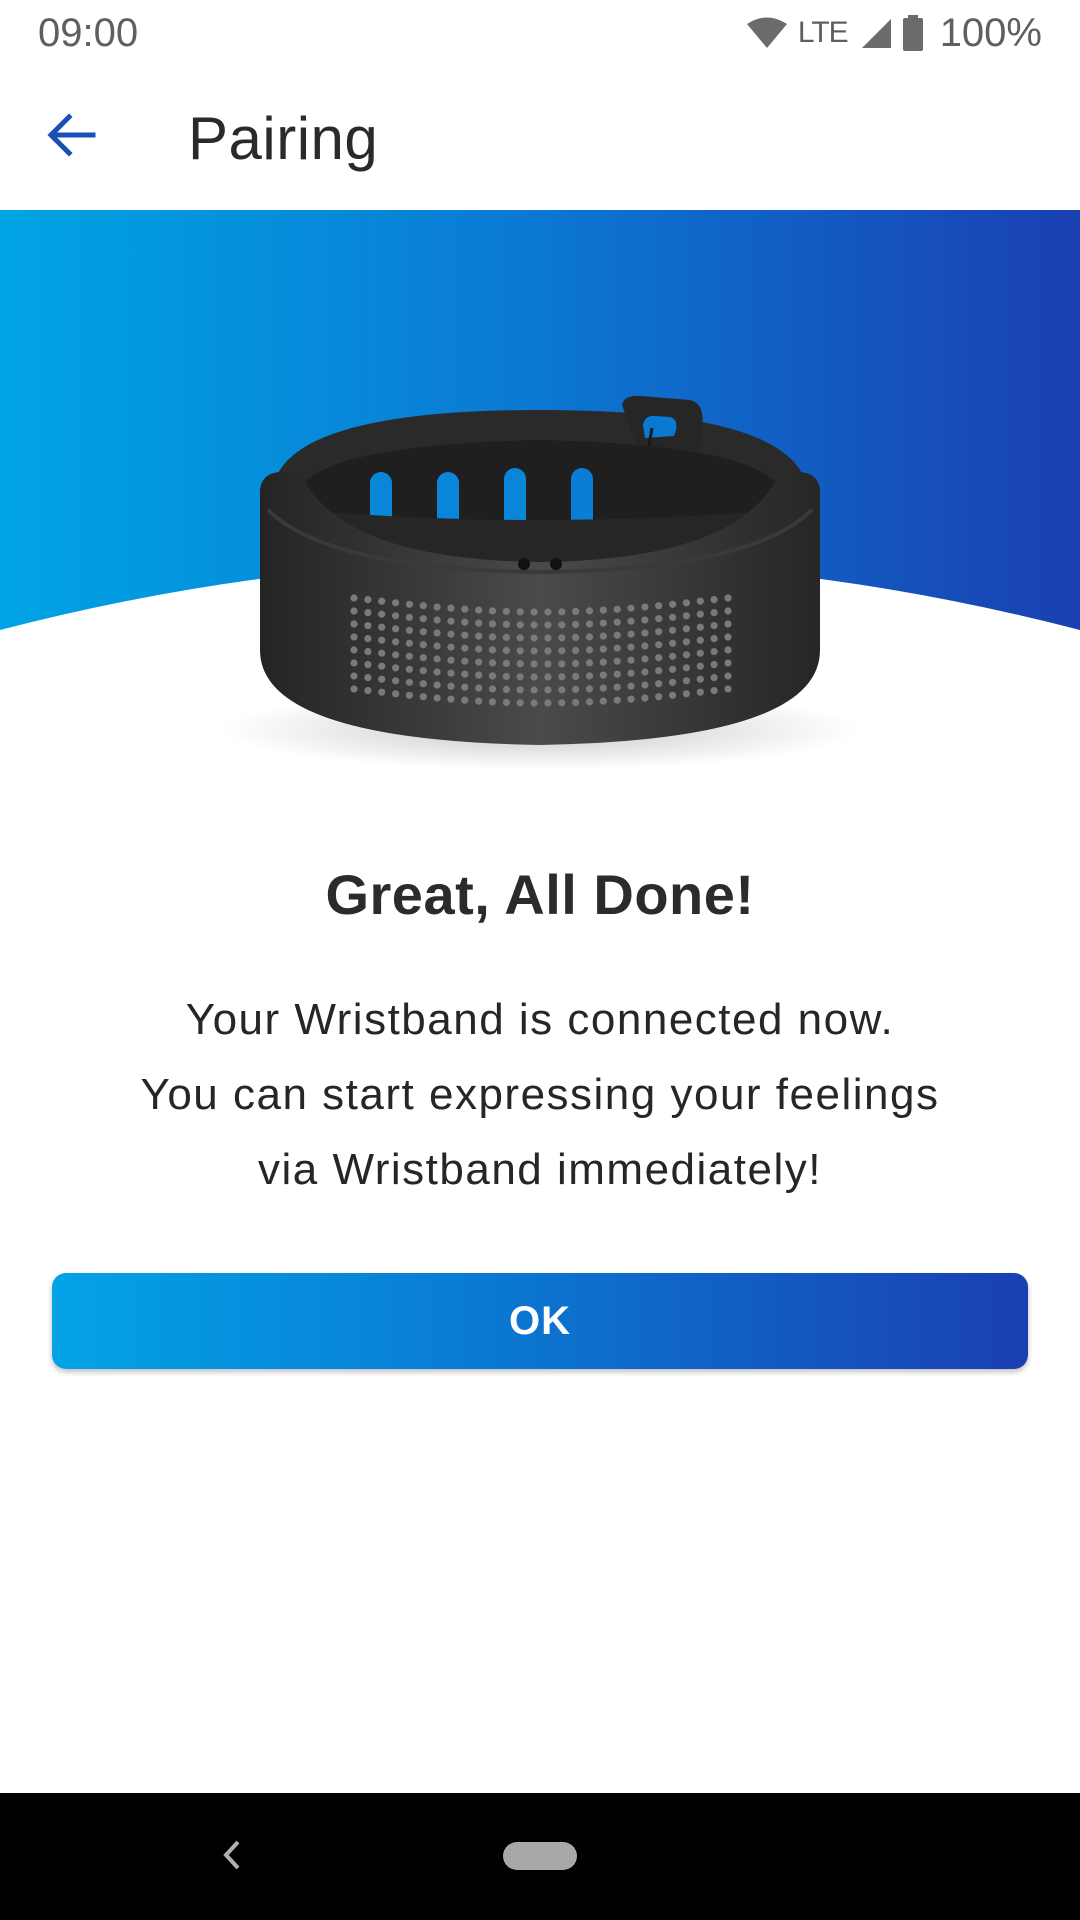 The image size is (1080, 1920). What do you see at coordinates (540, 1019) in the screenshot?
I see `message-line: Your Wristband is connected now.` at bounding box center [540, 1019].